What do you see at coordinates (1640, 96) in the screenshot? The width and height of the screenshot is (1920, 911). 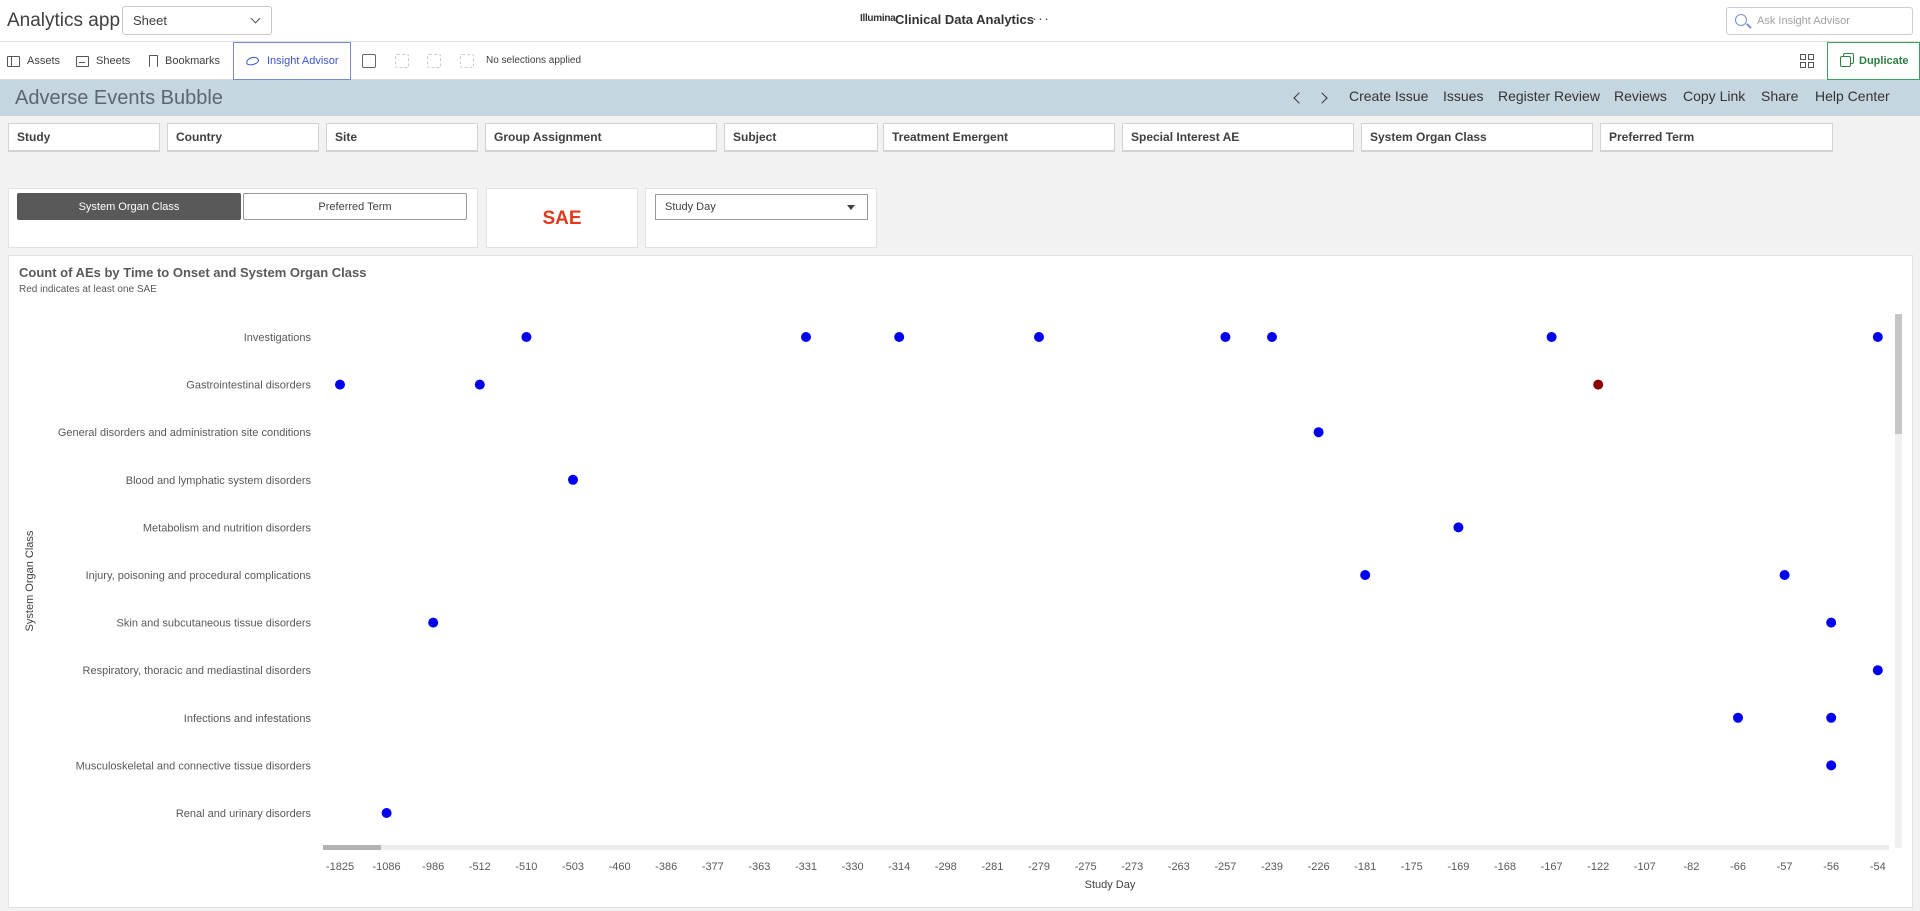 I see `reviews-link: Reviews` at bounding box center [1640, 96].